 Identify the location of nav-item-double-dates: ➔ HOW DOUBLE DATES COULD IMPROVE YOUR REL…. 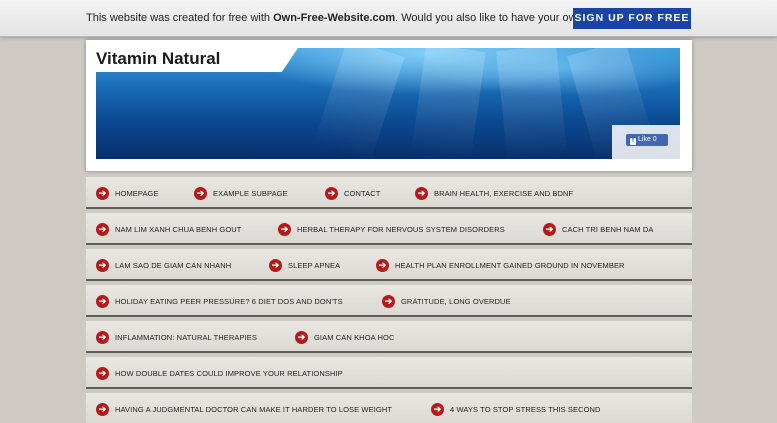
(219, 373).